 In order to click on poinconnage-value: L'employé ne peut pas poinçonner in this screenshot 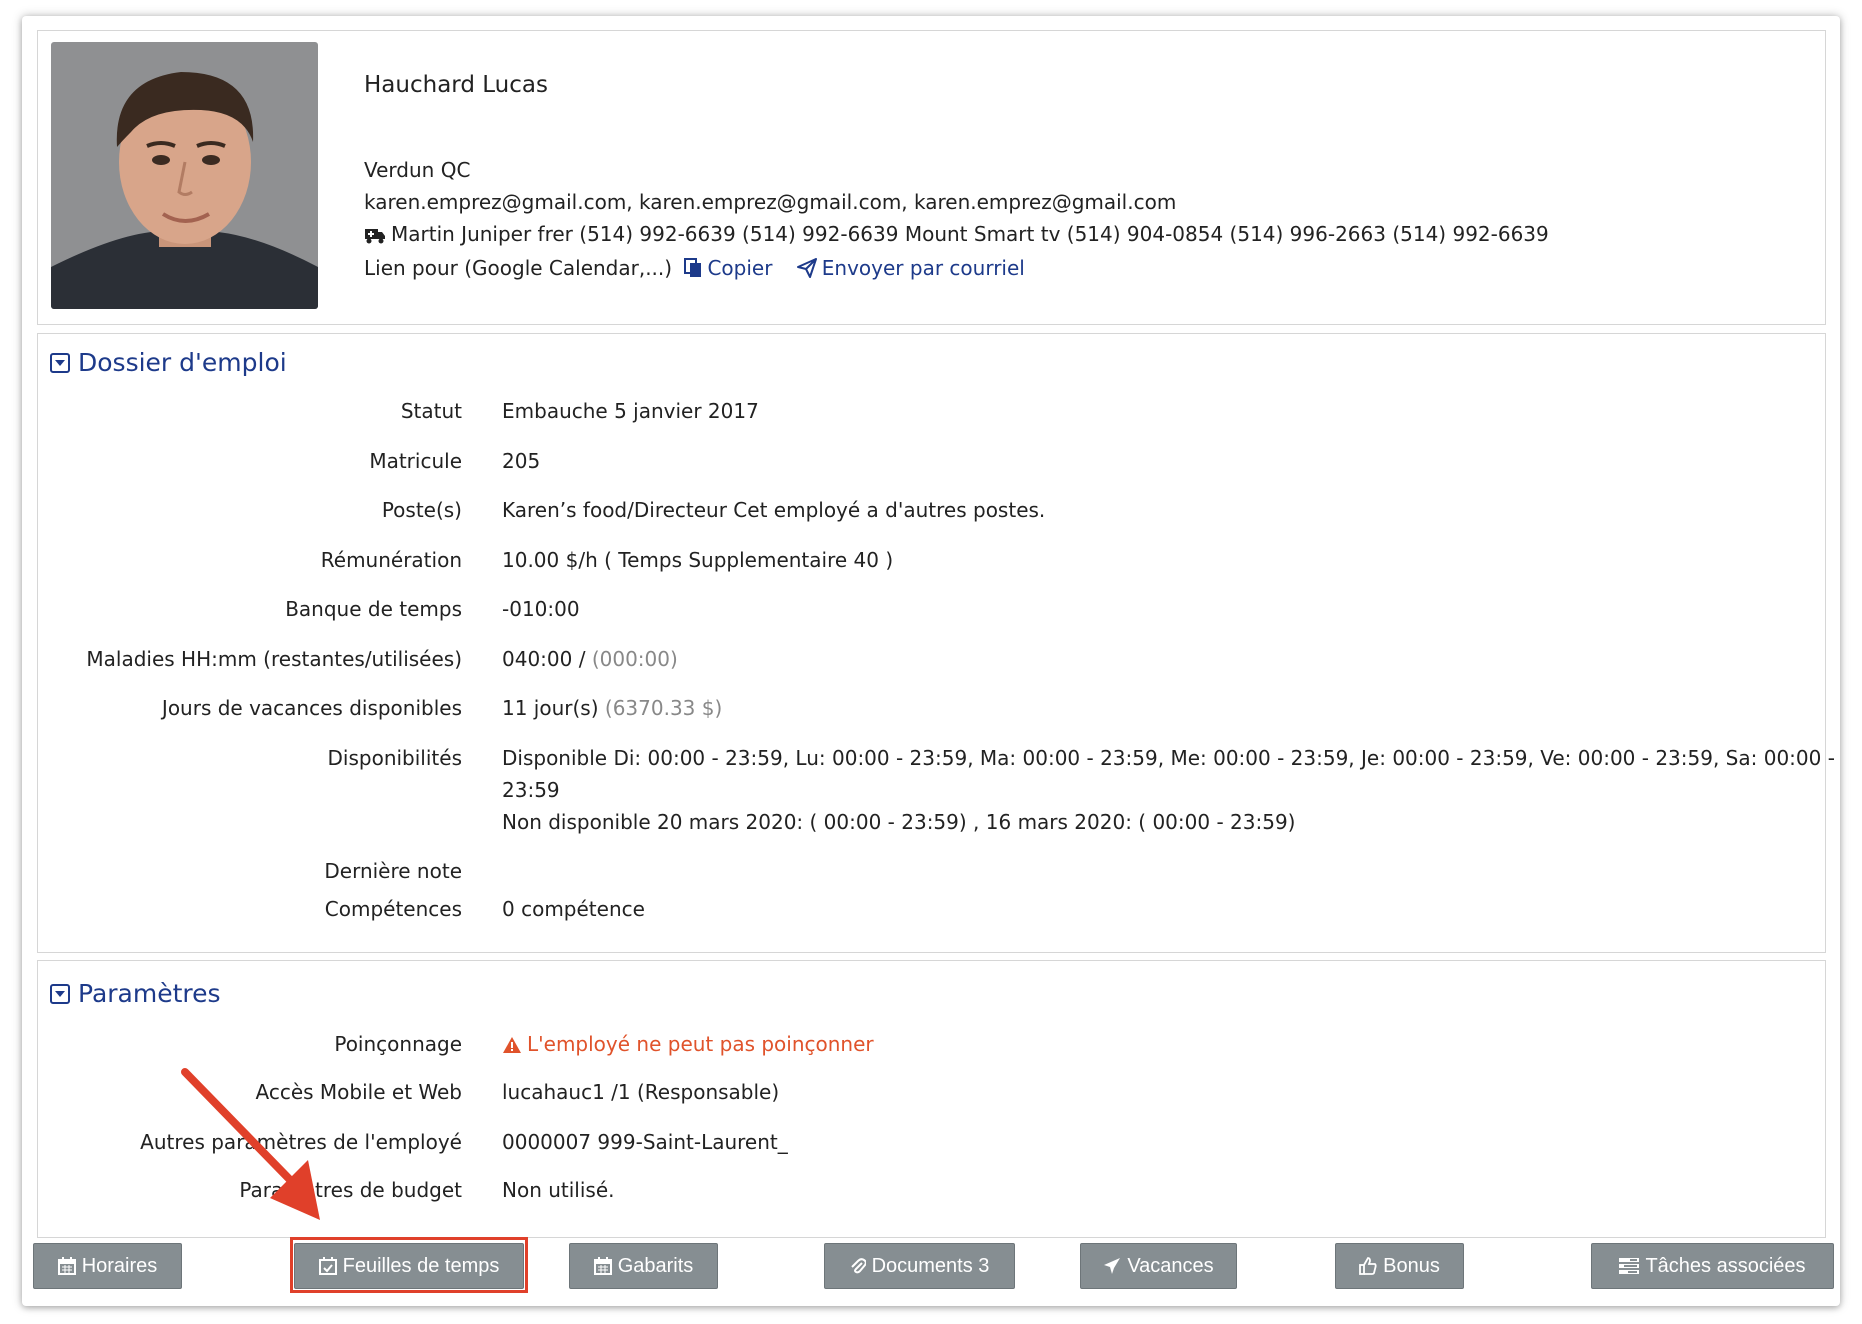, I will do `click(688, 1045)`.